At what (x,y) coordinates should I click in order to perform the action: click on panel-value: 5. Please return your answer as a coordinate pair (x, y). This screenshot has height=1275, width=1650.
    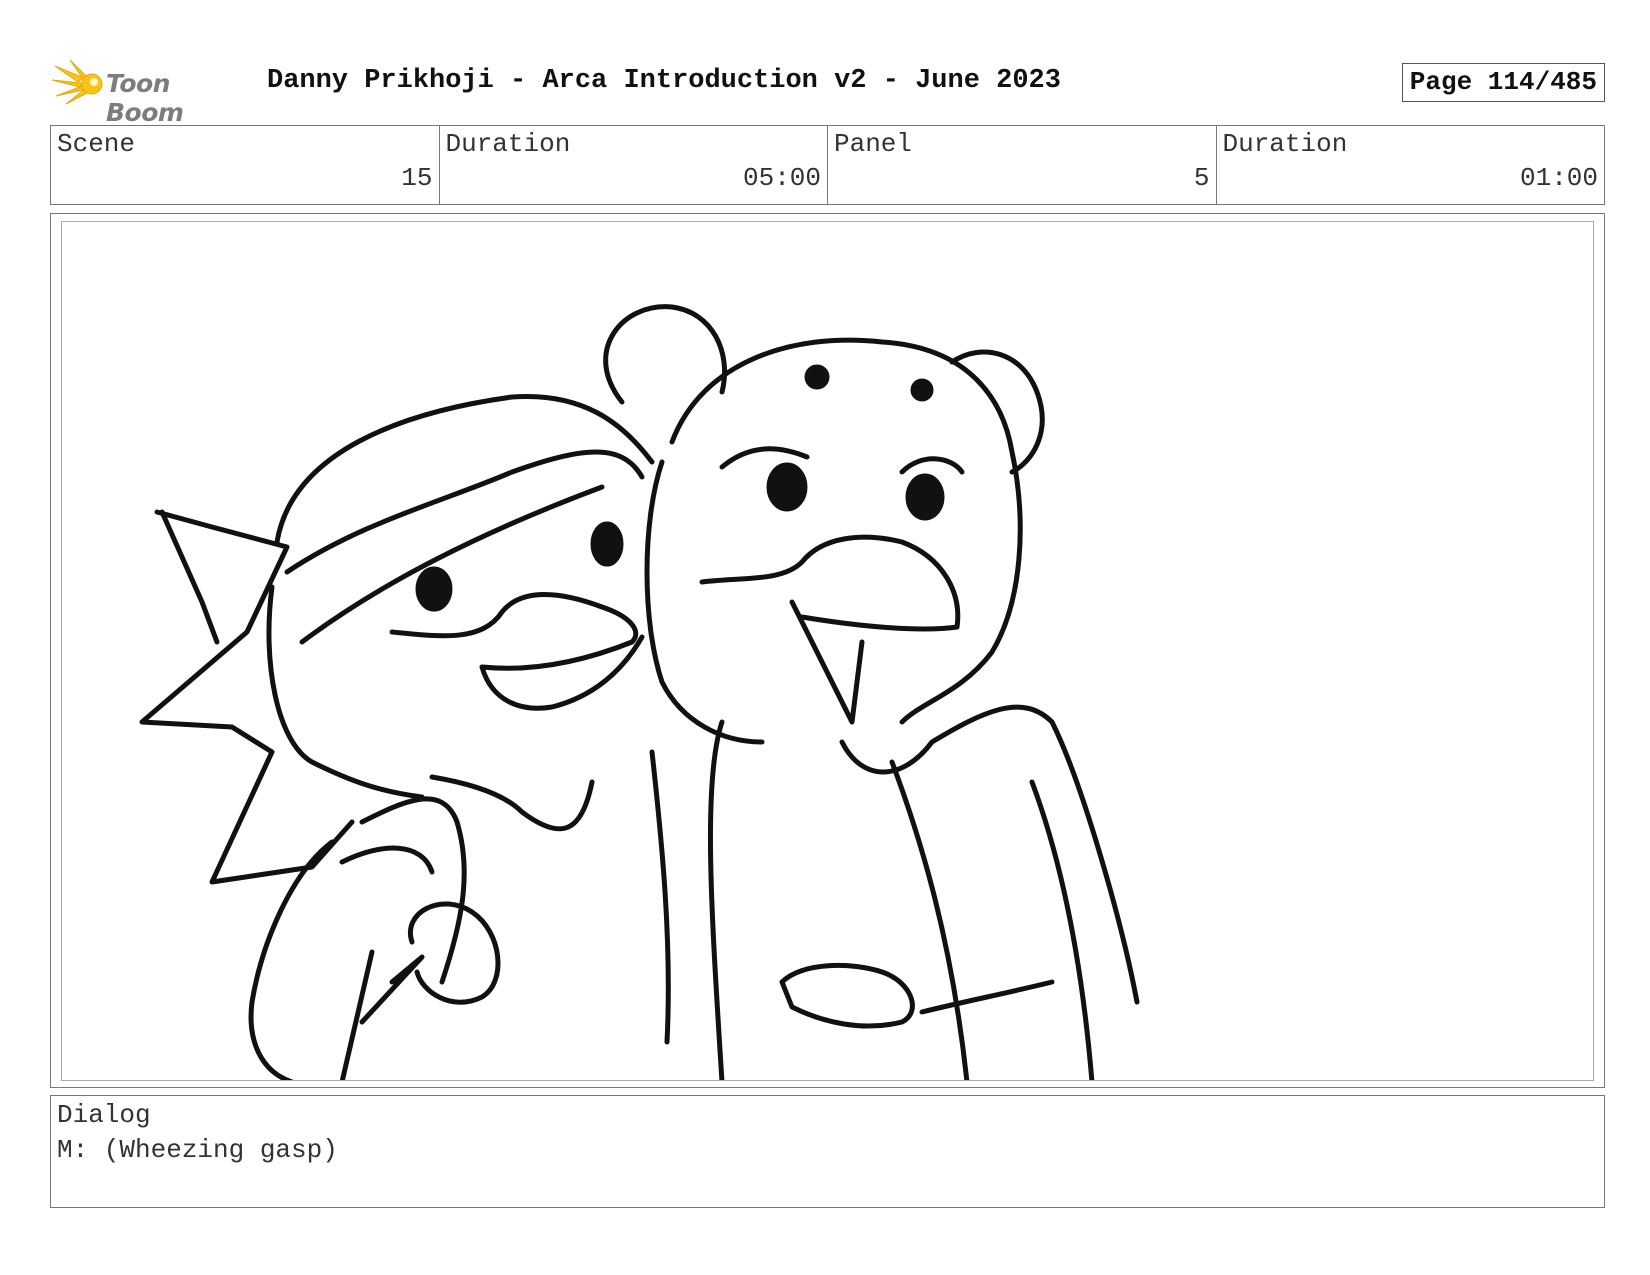
    Looking at the image, I should click on (1201, 178).